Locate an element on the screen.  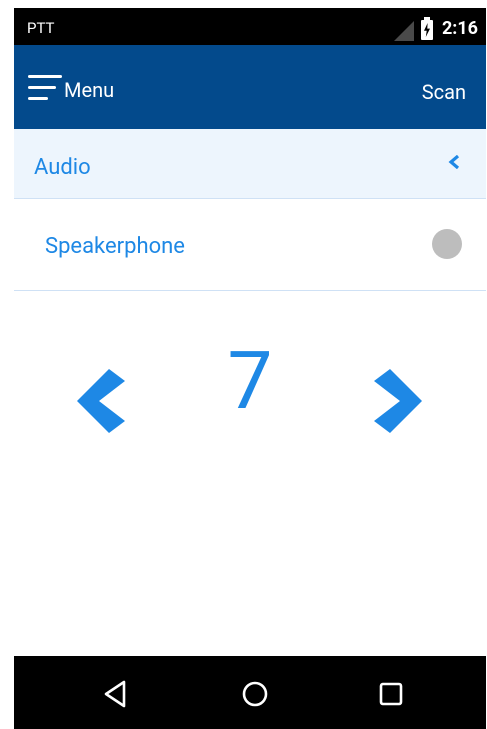
speakerphone-row: Speakerphone is located at coordinates (250, 245).